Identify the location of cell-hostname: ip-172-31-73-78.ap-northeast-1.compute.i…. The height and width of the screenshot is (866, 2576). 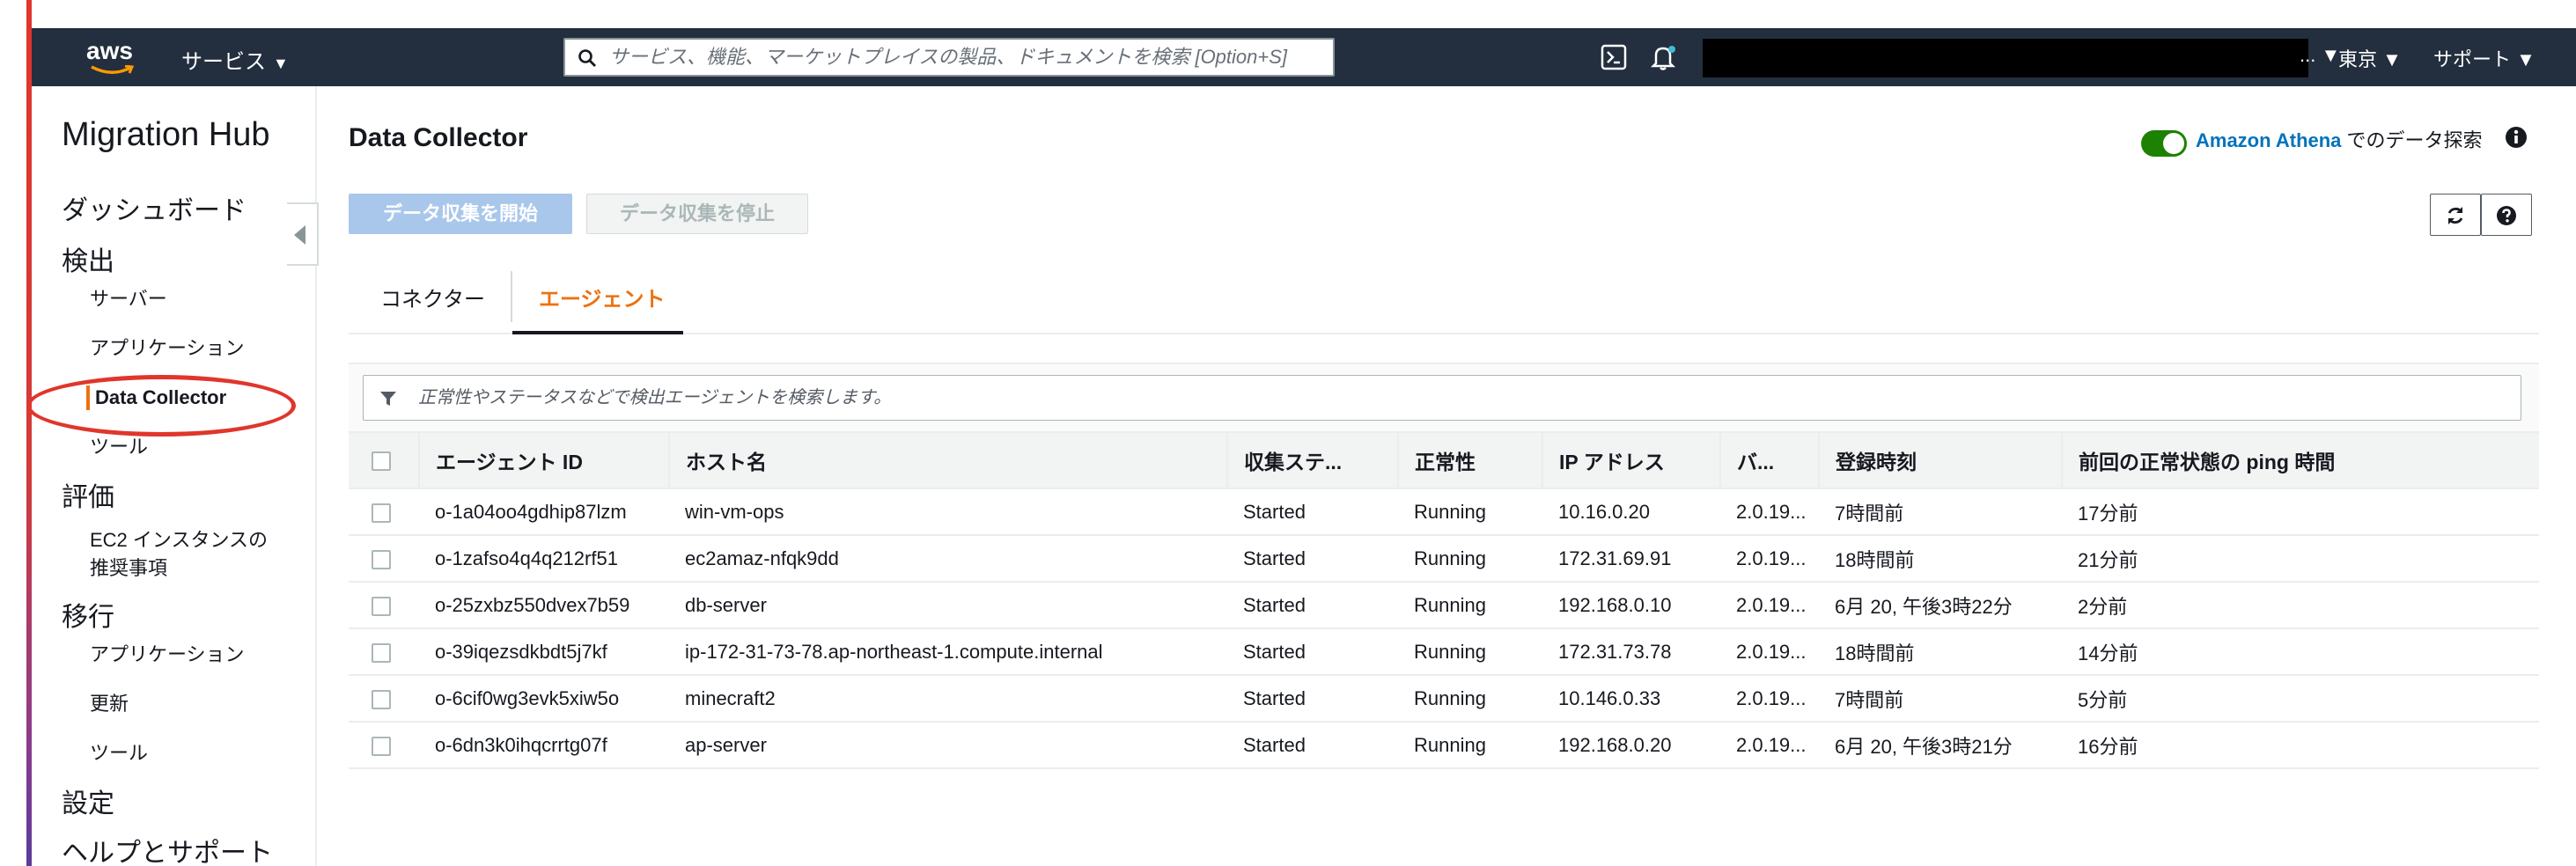
(894, 651).